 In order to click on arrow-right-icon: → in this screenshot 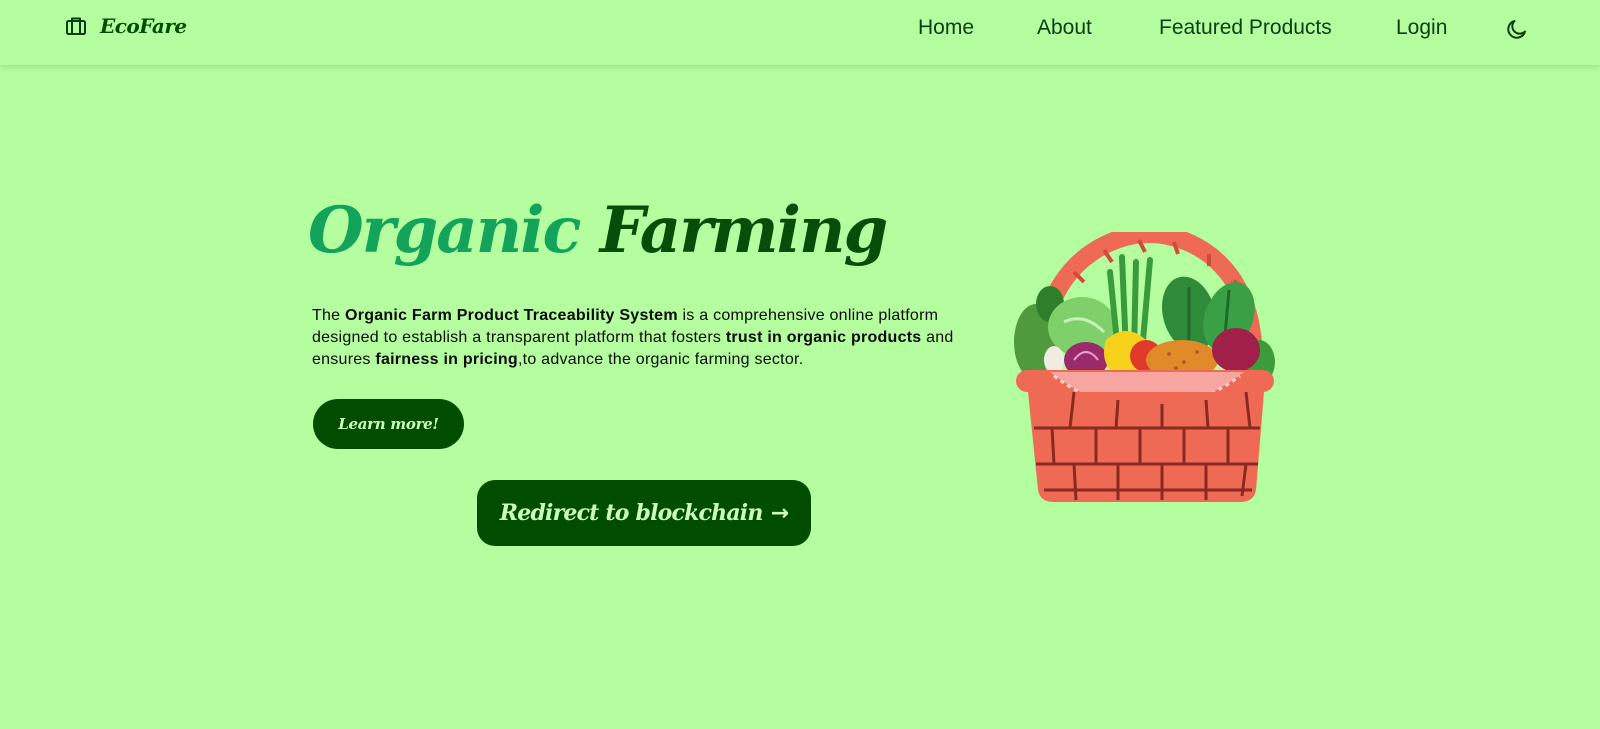, I will do `click(779, 513)`.